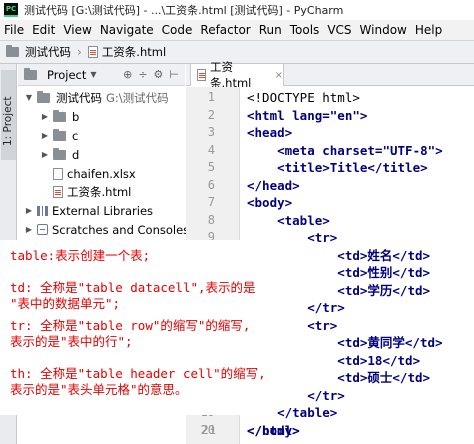  What do you see at coordinates (344, 343) in the screenshot?
I see `code-line: <td>黄同学</td>` at bounding box center [344, 343].